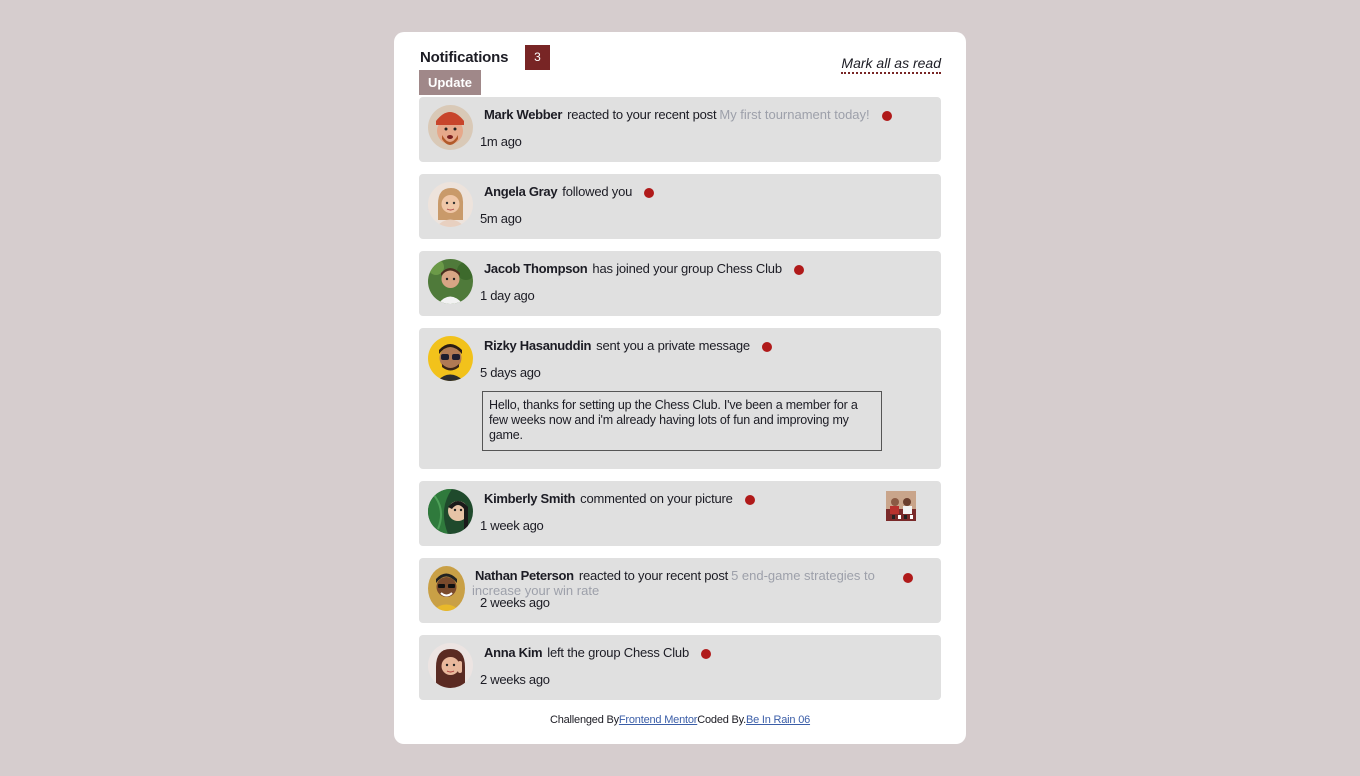  I want to click on coder-link: Be In Rain 06, so click(778, 720).